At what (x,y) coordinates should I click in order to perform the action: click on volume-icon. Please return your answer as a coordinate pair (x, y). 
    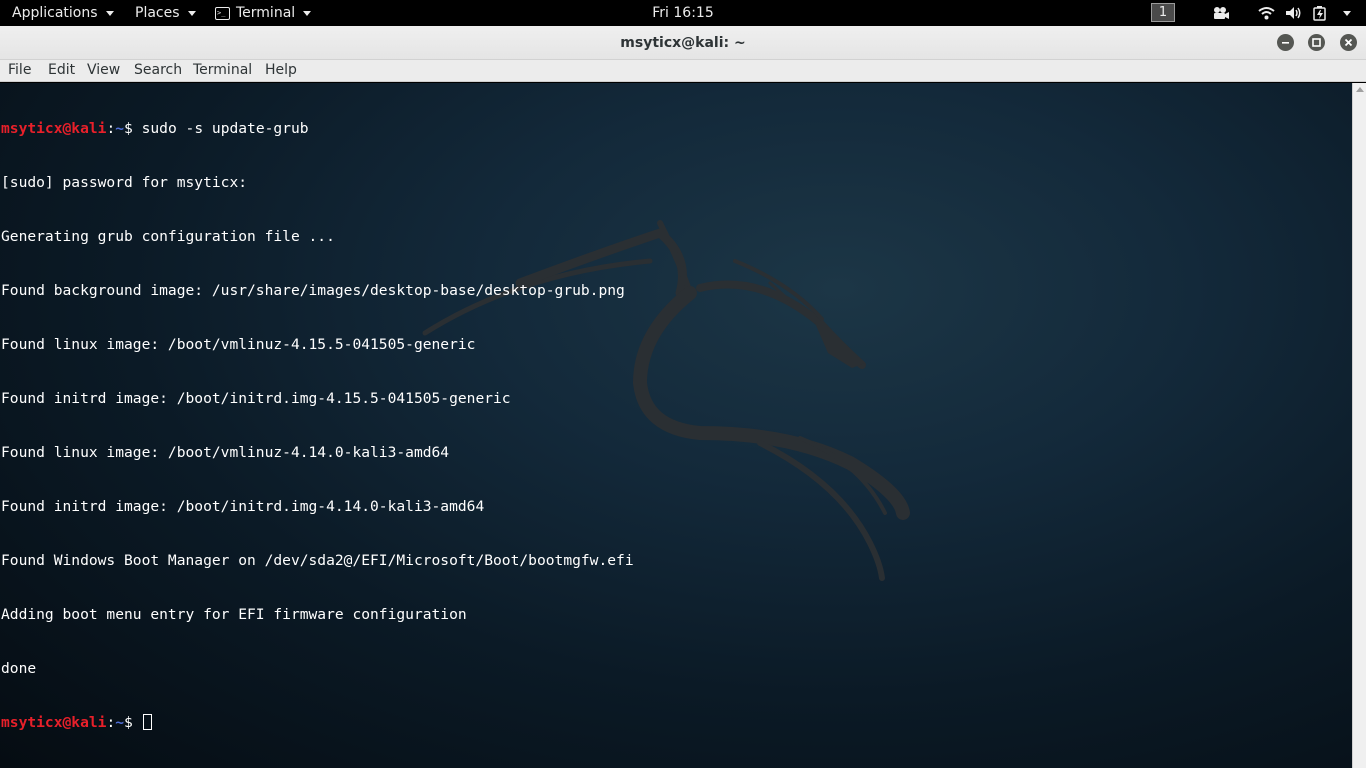
    Looking at the image, I should click on (1294, 13).